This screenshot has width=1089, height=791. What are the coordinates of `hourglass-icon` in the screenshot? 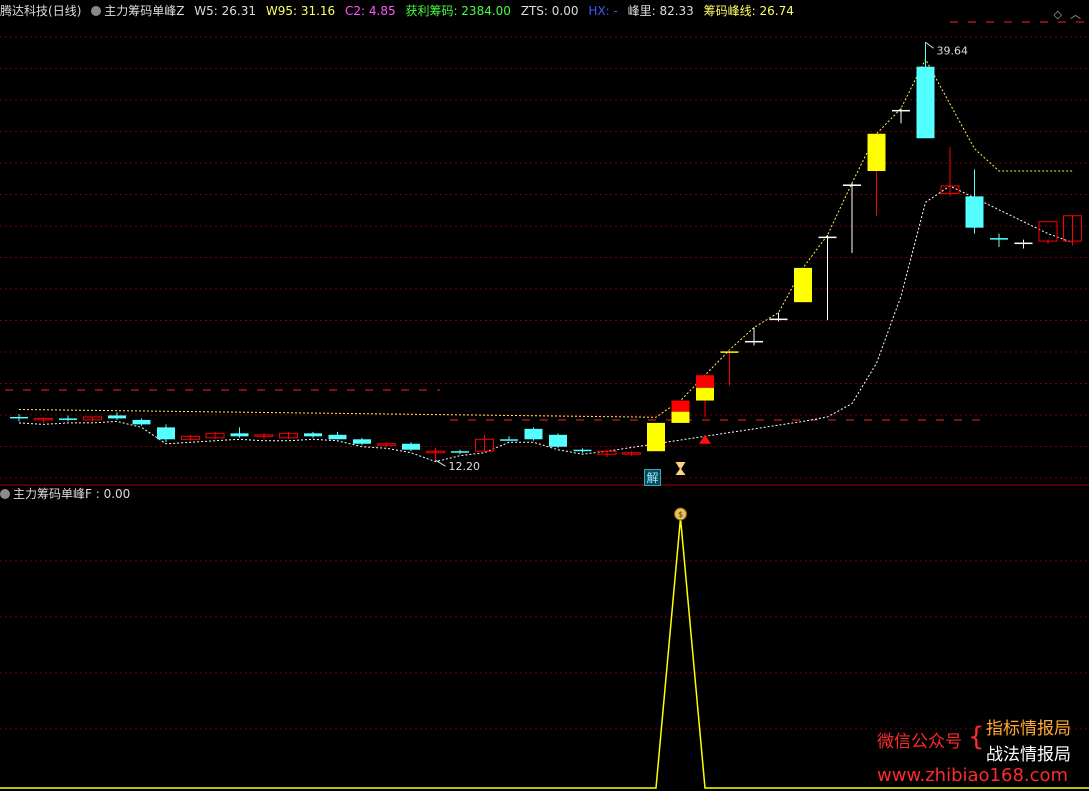 It's located at (680, 471).